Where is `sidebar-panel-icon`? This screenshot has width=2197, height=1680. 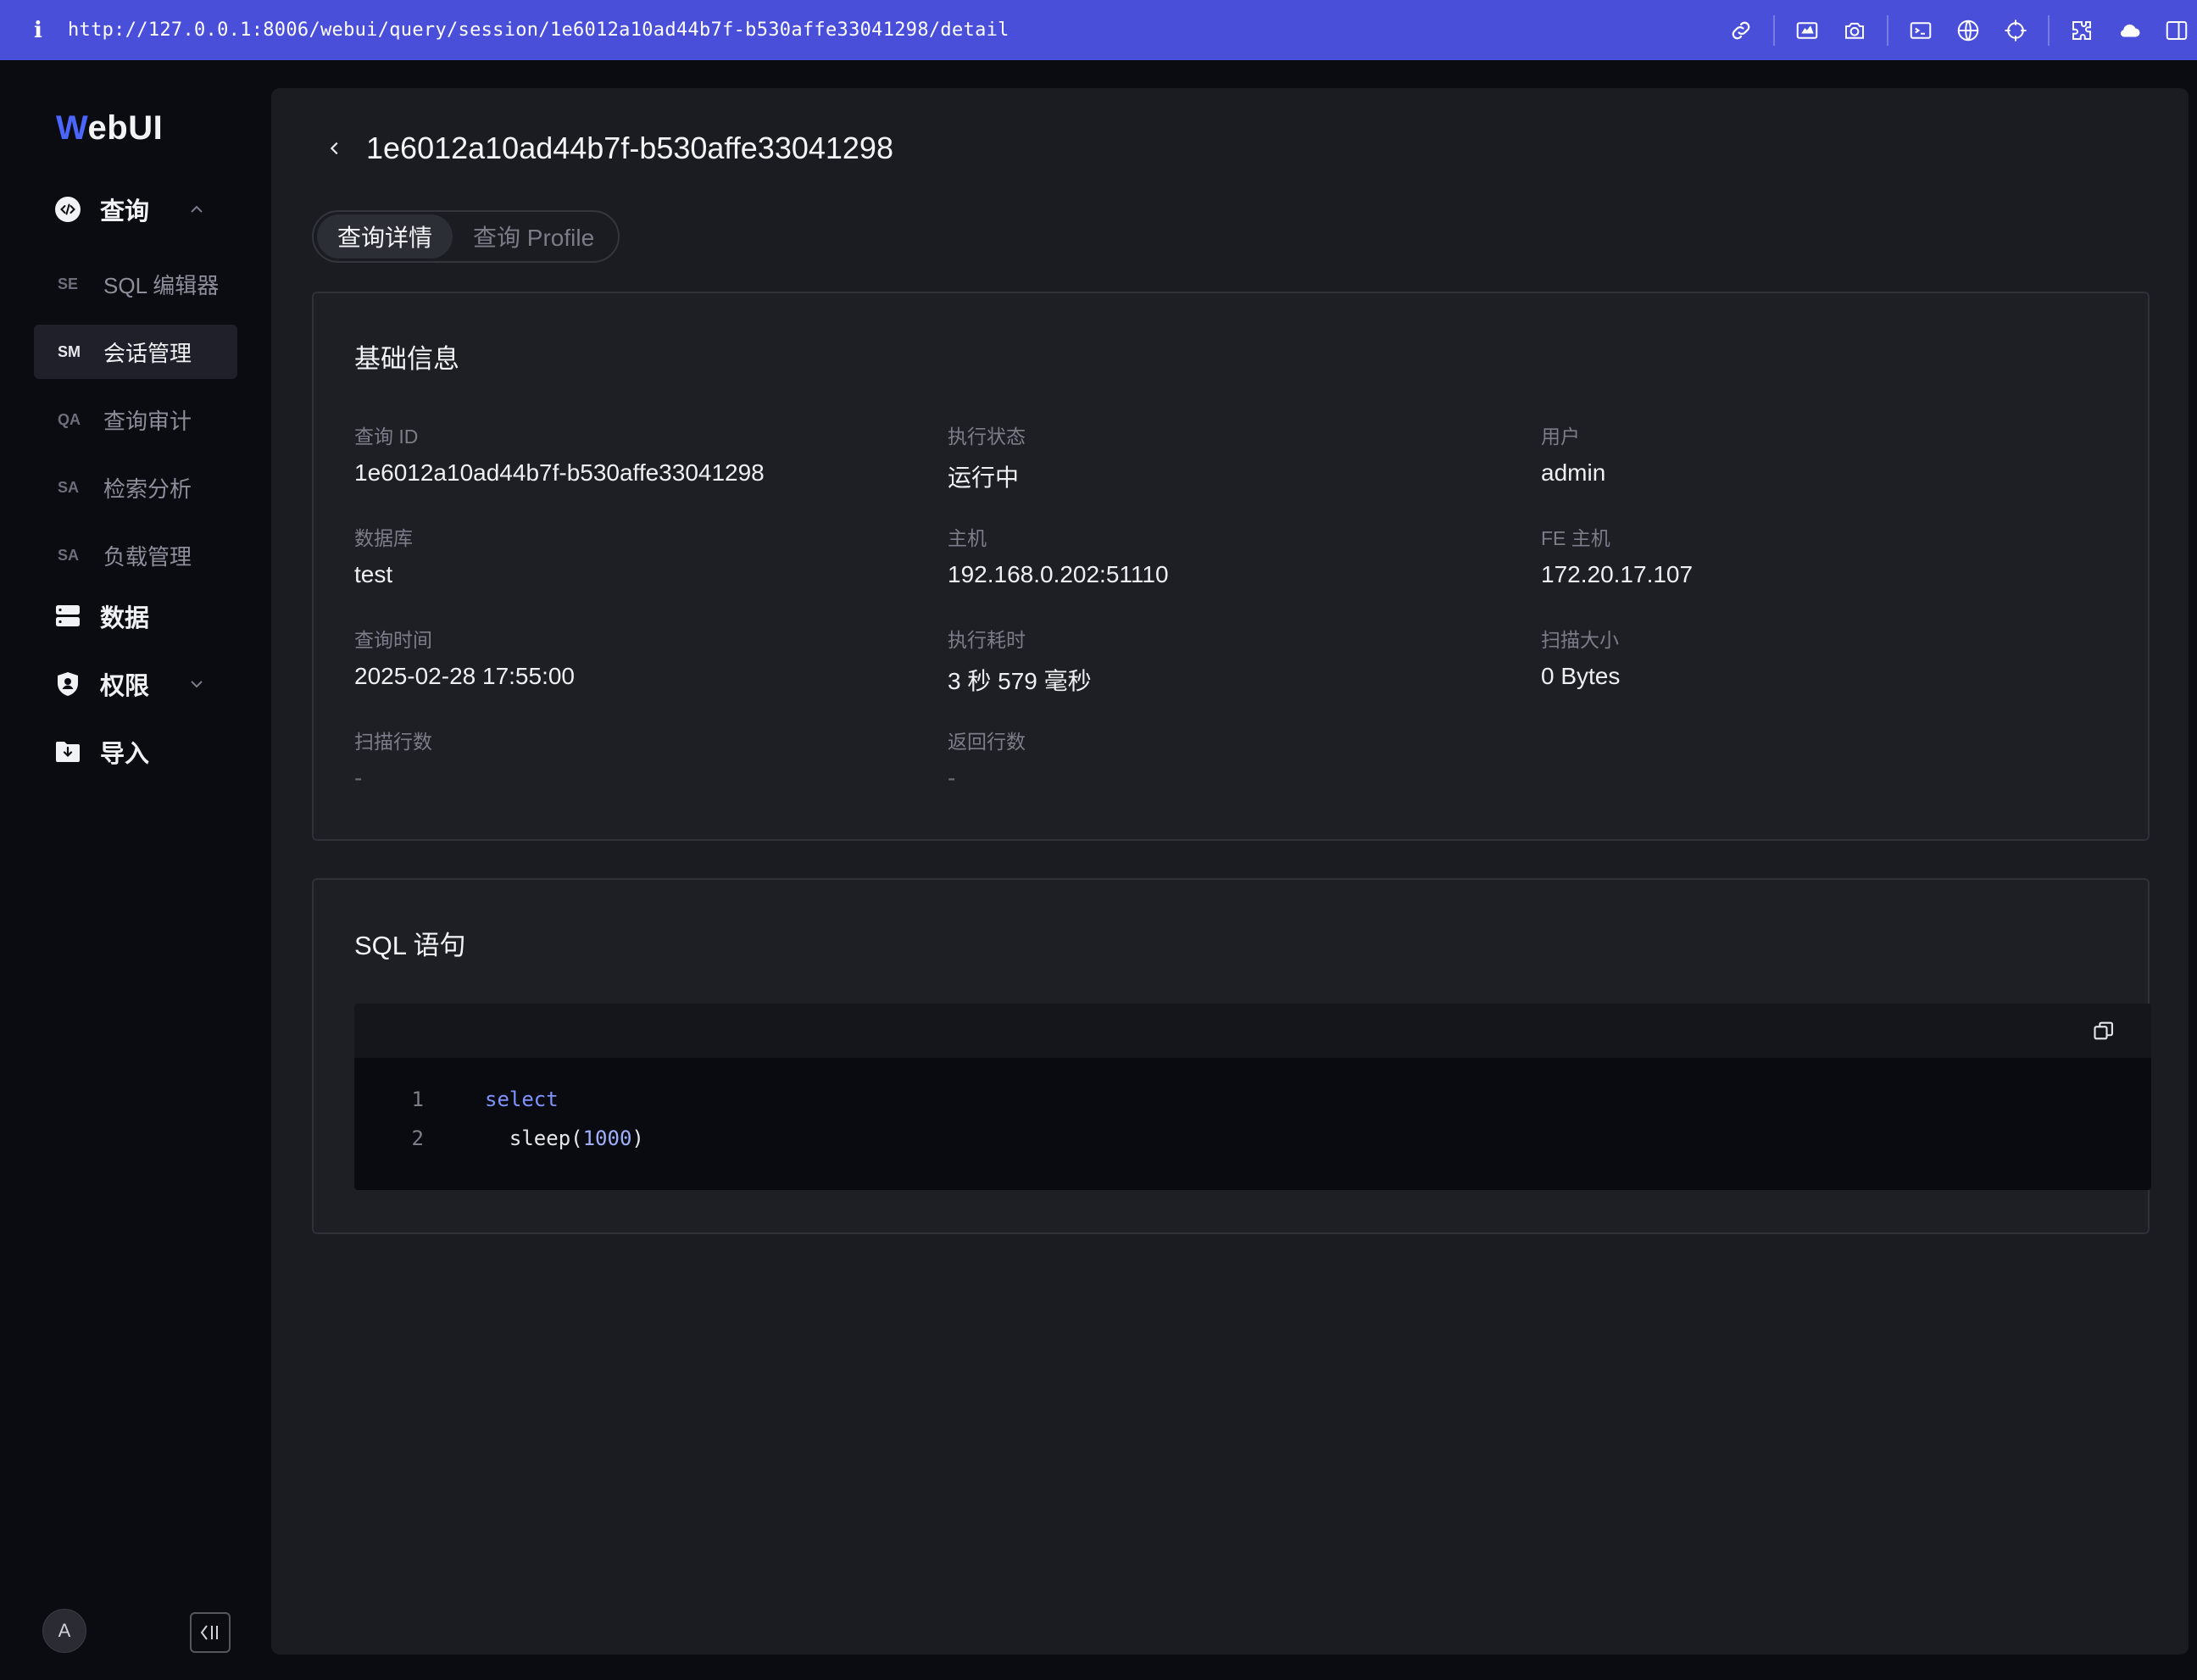
sidebar-panel-icon is located at coordinates (2176, 30).